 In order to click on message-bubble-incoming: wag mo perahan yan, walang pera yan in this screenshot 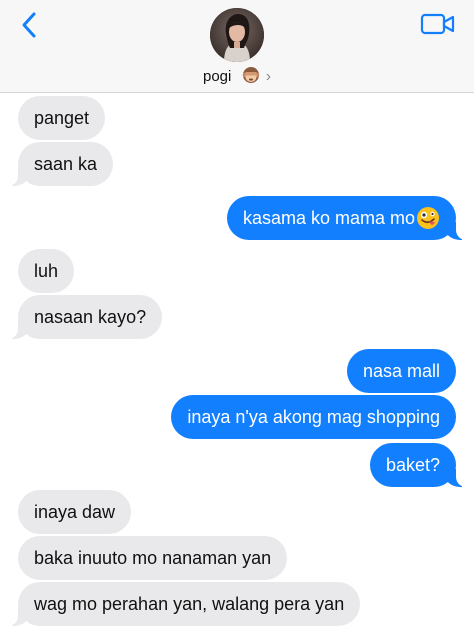, I will do `click(184, 604)`.